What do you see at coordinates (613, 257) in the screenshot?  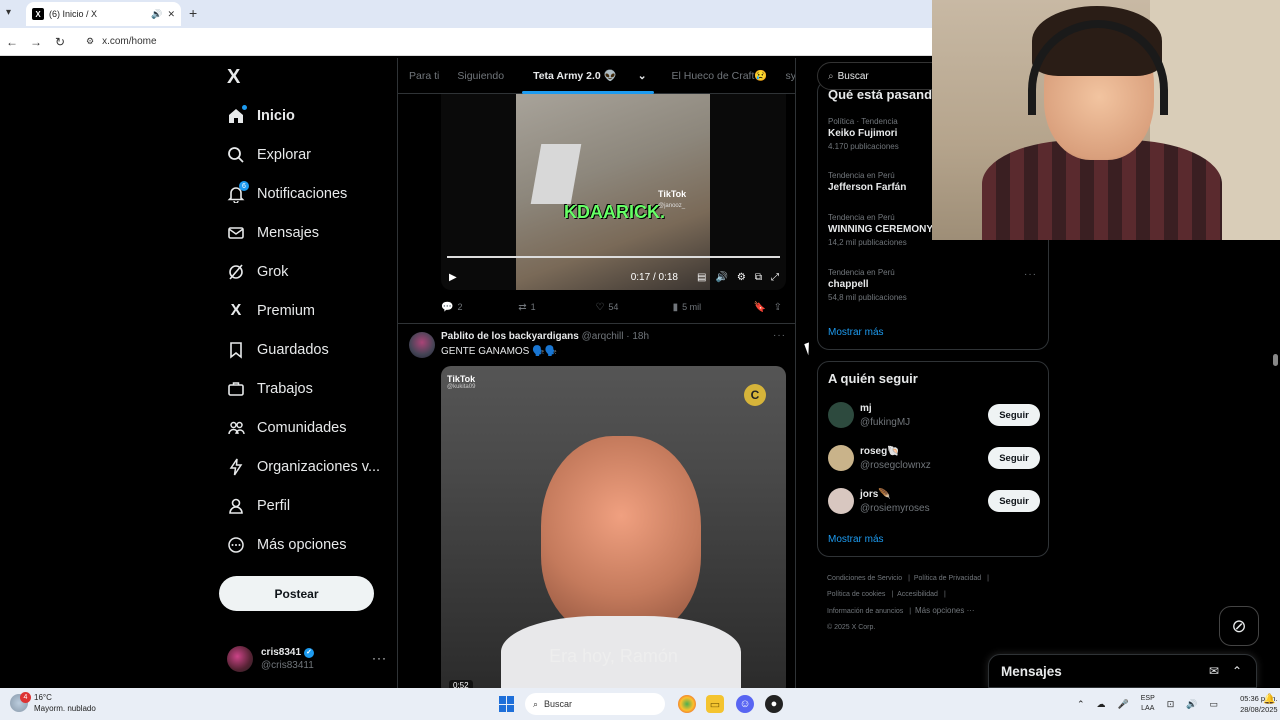 I see `video-progress-bar` at bounding box center [613, 257].